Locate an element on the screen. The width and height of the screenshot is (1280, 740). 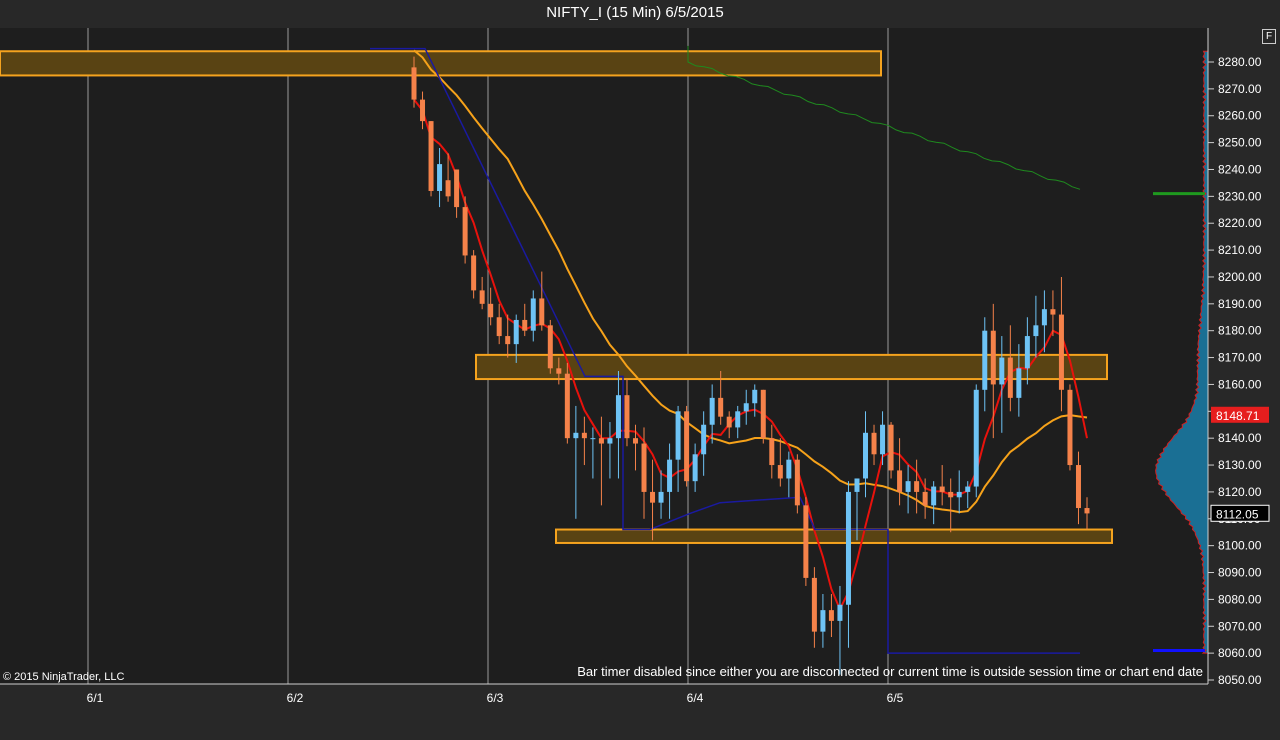
y-tick-label: 8160.00 is located at coordinates (1240, 384).